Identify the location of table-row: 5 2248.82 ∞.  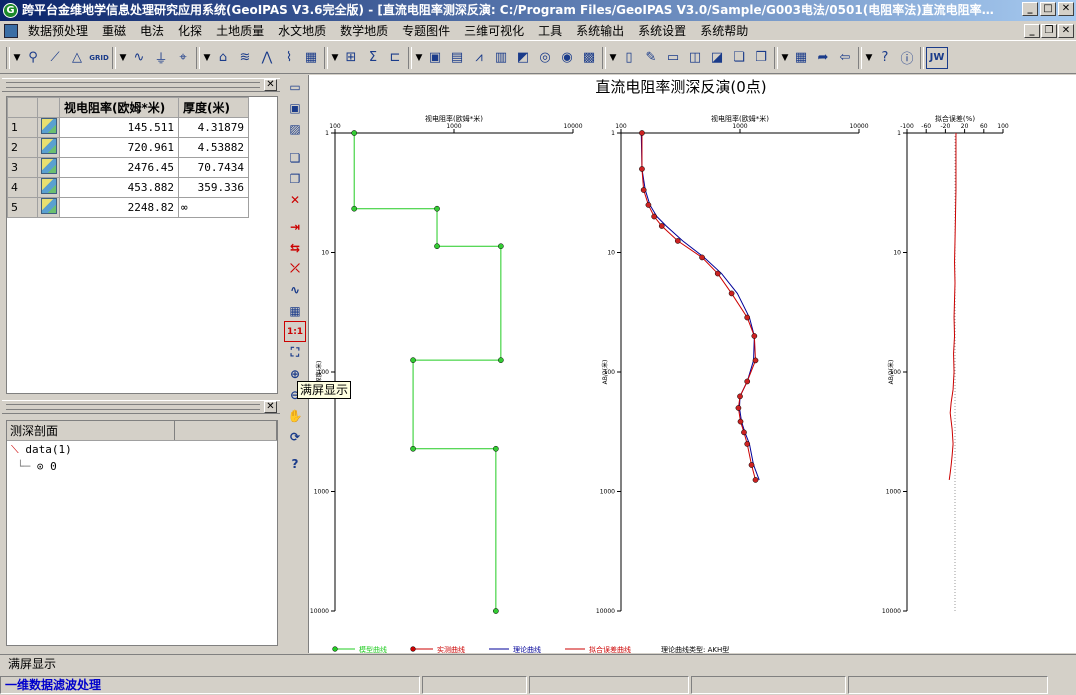
(128, 207).